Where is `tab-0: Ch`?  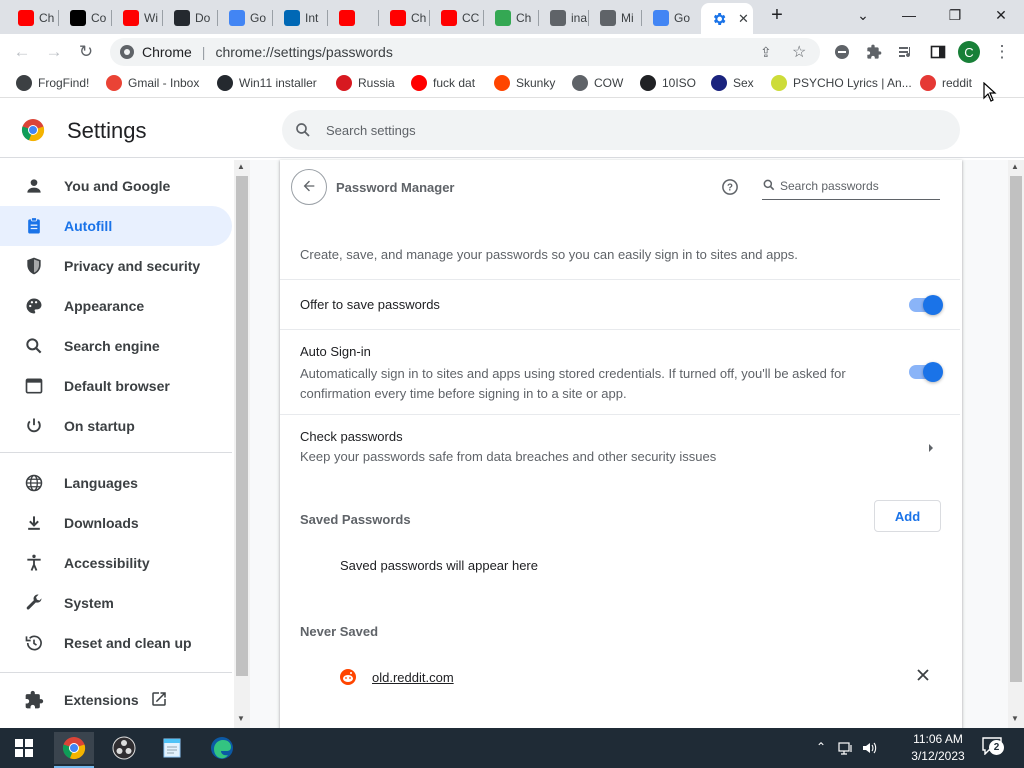 tab-0: Ch is located at coordinates (32, 18).